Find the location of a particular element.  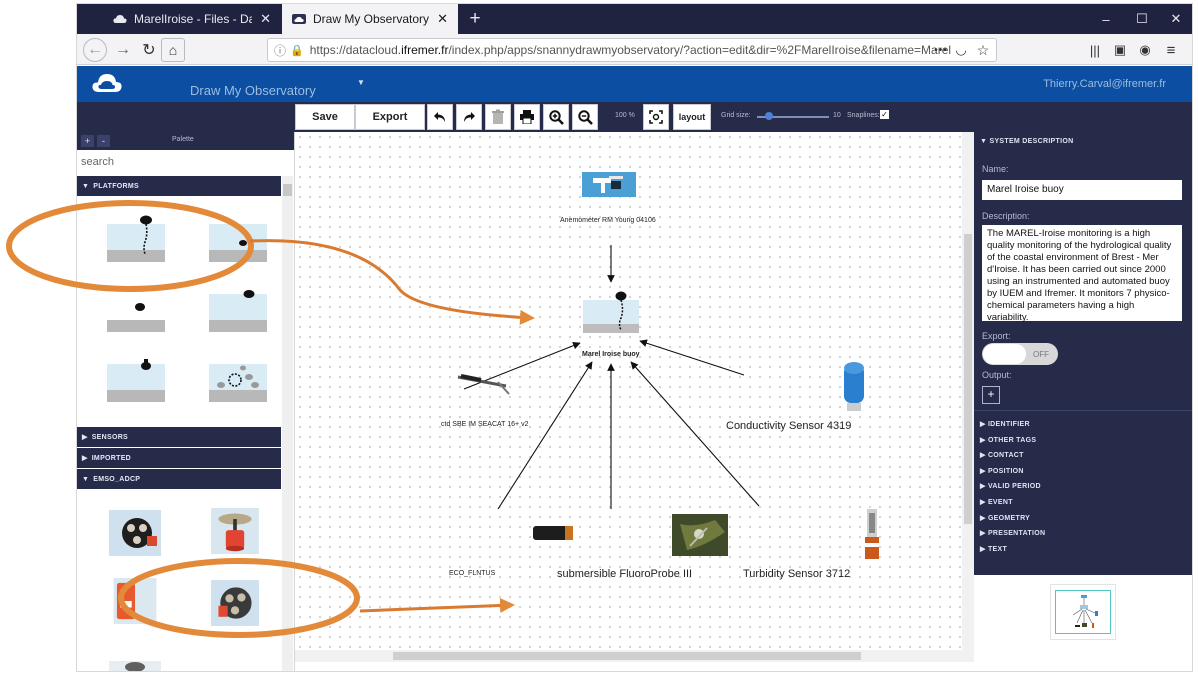

platform-seabed-network-icon is located at coordinates (238, 378).